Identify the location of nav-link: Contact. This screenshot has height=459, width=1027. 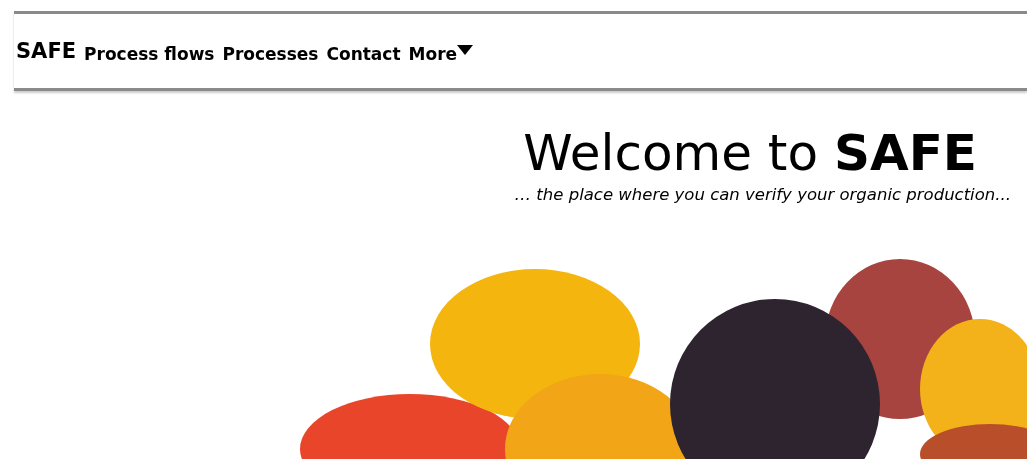
(363, 54).